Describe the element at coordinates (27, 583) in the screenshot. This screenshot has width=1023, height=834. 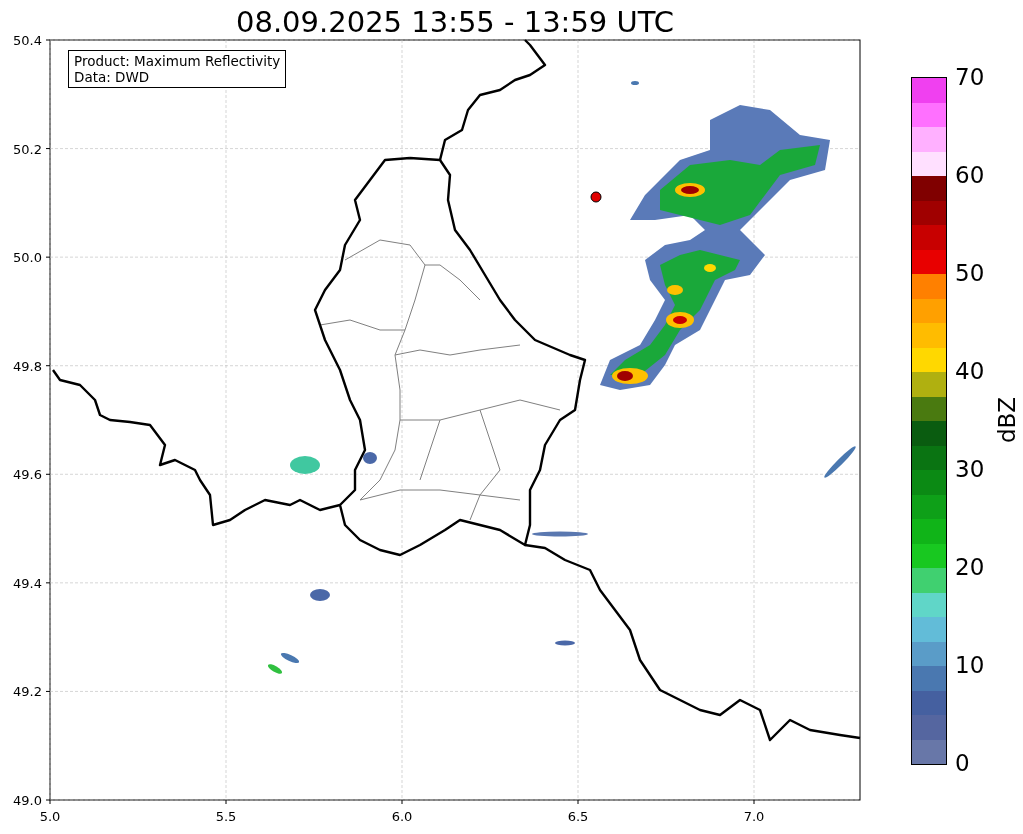
I see `y-tick-label: 49.4` at that location.